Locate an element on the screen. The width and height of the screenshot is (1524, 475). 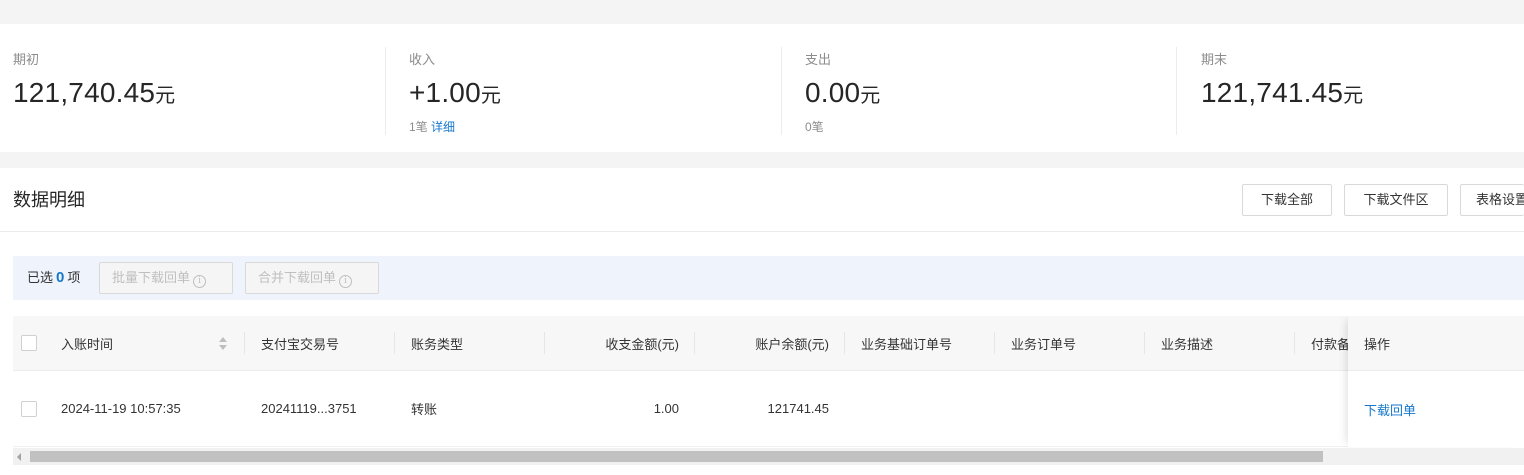
stat-income: 收入 +1.00元 1笔 详细 is located at coordinates (589, 88).